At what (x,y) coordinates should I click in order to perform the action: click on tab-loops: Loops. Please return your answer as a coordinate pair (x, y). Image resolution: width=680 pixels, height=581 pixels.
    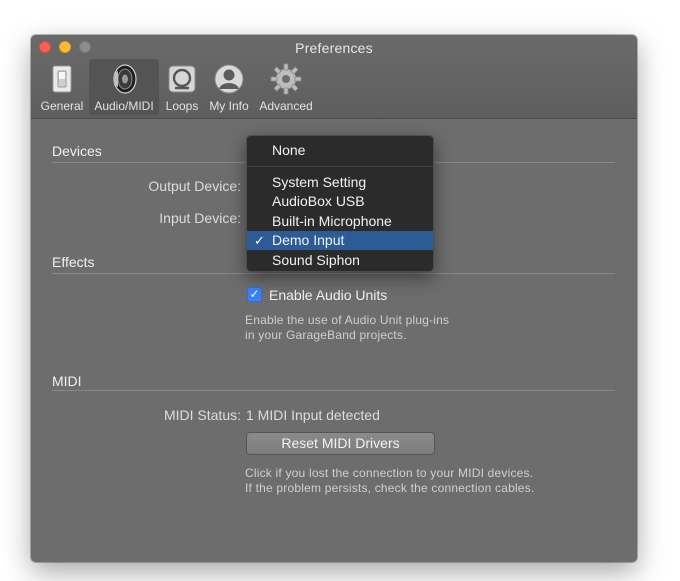
    Looking at the image, I should click on (182, 87).